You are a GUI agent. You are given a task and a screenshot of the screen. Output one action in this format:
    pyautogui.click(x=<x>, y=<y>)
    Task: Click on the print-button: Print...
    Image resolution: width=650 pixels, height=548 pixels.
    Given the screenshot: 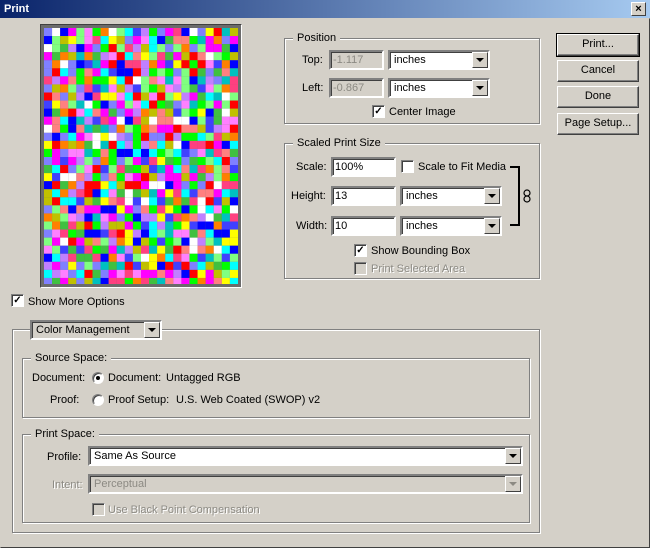 What is the action you would take?
    pyautogui.click(x=598, y=45)
    